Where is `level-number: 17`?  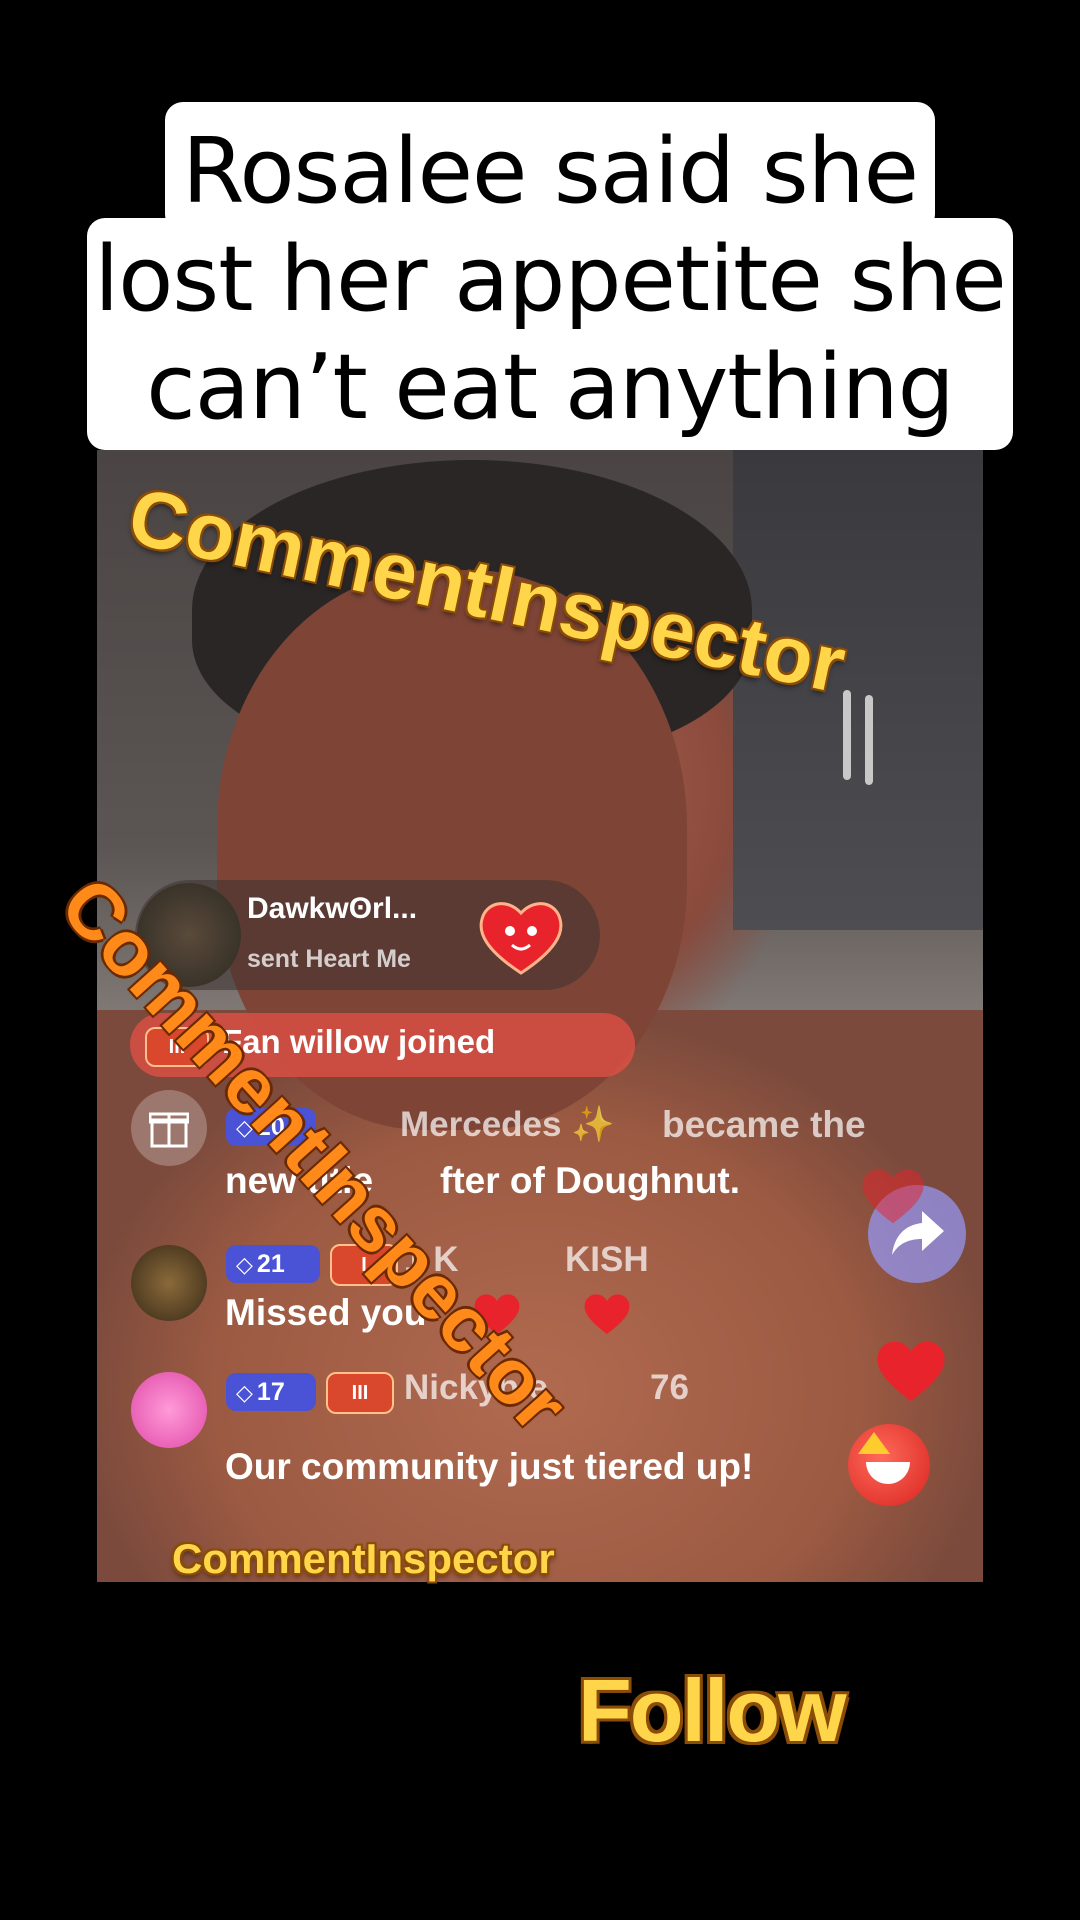
level-number: 17 is located at coordinates (270, 1392).